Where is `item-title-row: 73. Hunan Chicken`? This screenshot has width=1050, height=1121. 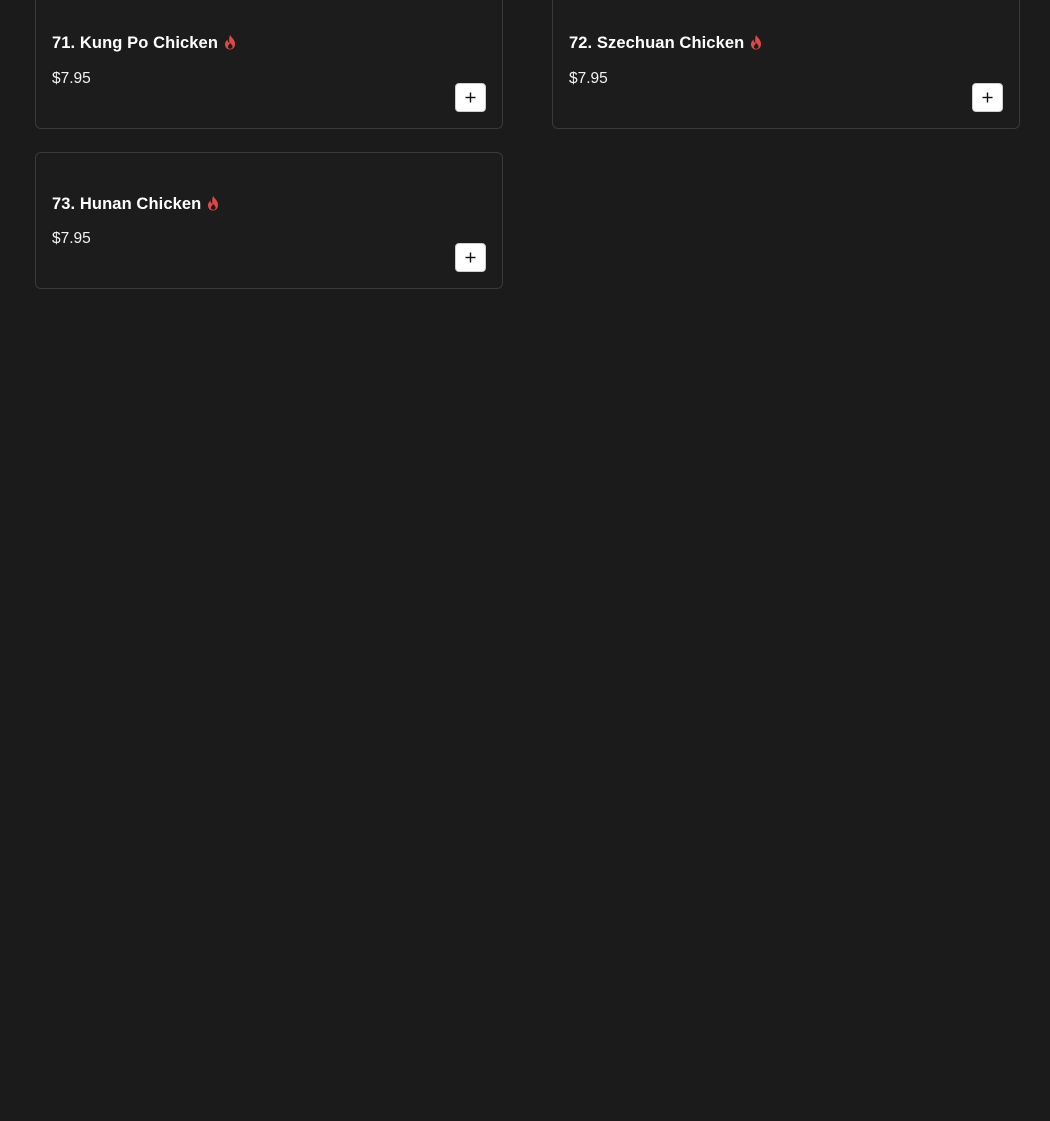 item-title-row: 73. Hunan Chicken is located at coordinates (136, 204).